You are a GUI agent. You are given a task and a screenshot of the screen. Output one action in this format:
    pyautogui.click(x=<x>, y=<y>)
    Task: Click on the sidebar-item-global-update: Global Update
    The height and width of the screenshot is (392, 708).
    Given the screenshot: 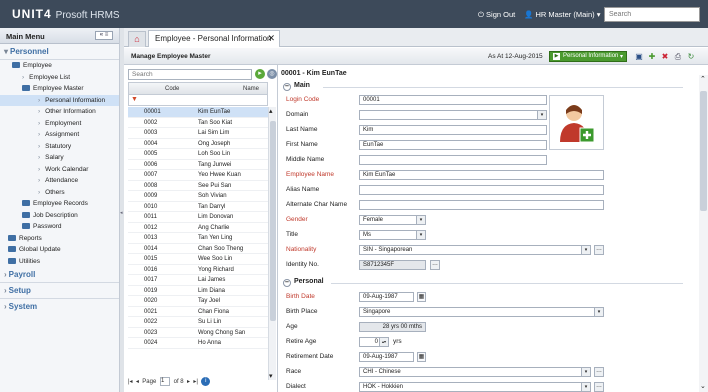 What is the action you would take?
    pyautogui.click(x=59, y=250)
    